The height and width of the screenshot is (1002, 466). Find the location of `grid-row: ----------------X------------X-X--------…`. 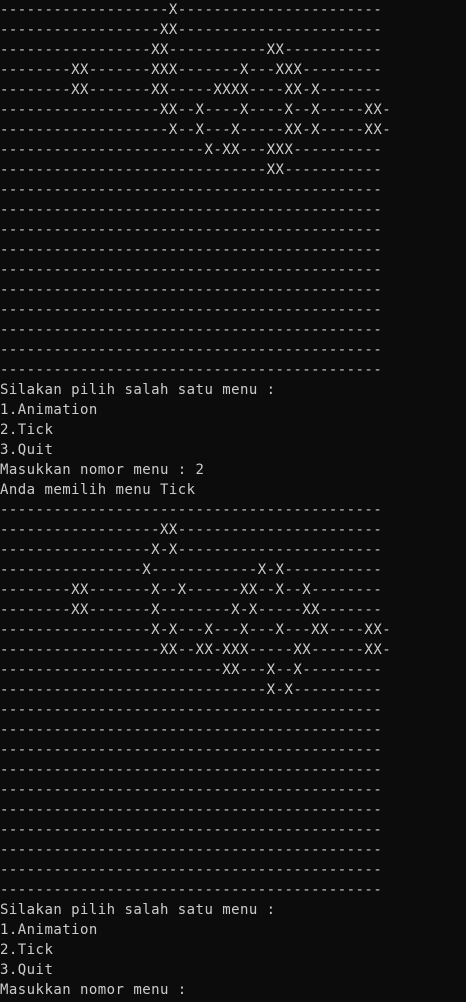

grid-row: ----------------X------------X-X--------… is located at coordinates (191, 570).